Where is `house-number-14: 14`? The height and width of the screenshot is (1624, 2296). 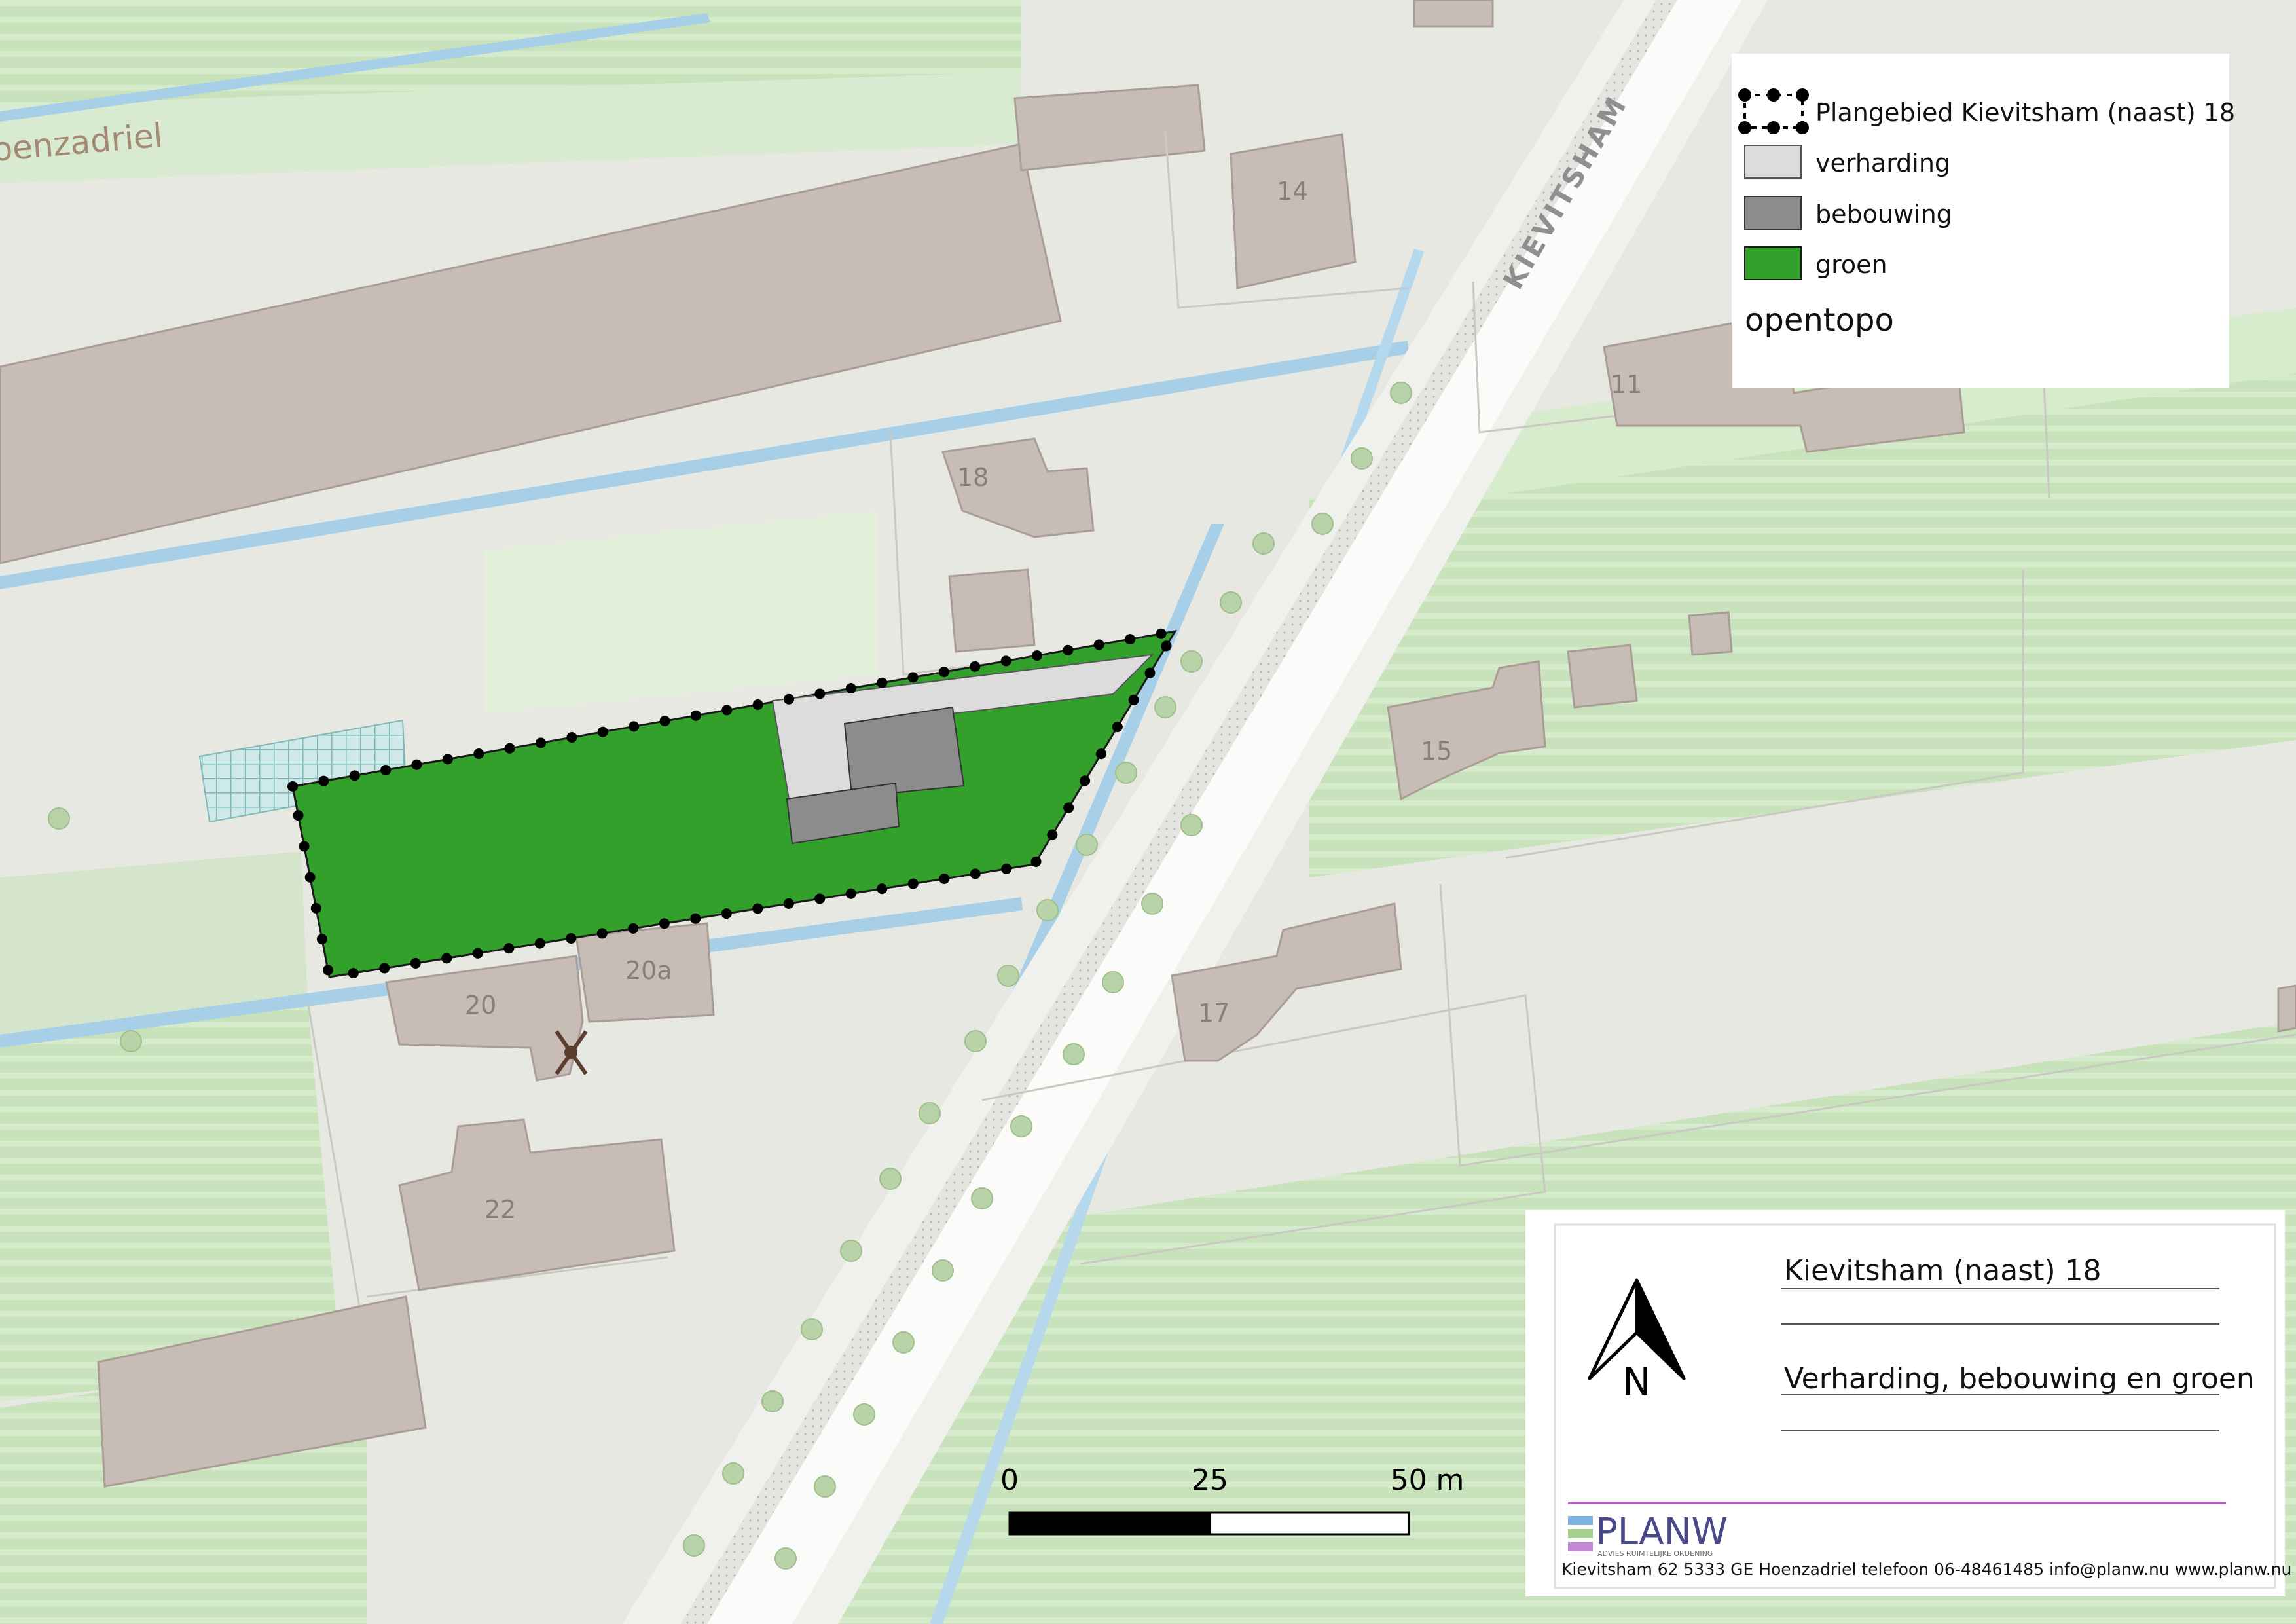
house-number-14: 14 is located at coordinates (1292, 191).